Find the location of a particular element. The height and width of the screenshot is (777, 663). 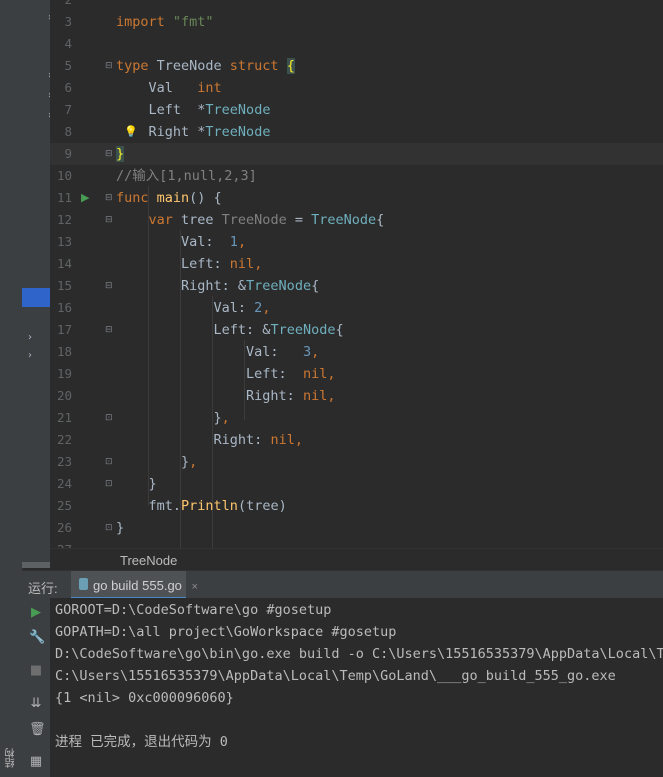

code-token: fmt. is located at coordinates (149, 506).